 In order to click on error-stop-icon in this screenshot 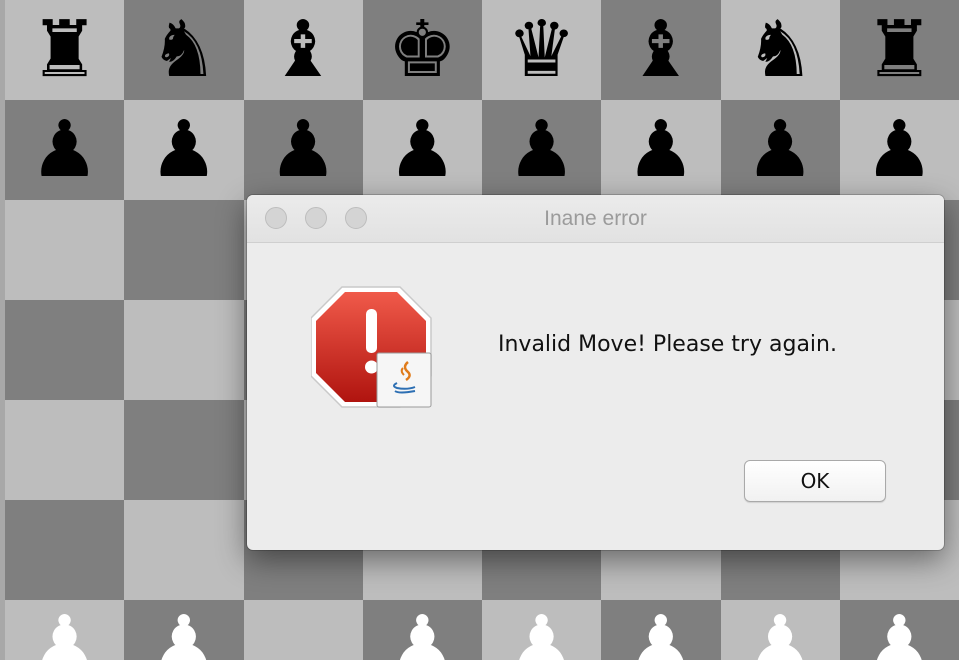, I will do `click(371, 347)`.